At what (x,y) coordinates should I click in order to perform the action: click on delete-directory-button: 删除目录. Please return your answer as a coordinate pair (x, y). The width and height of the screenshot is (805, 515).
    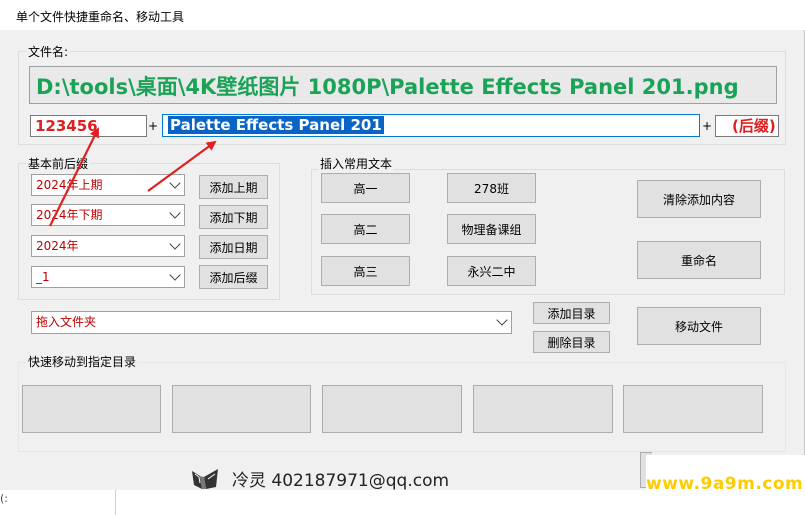
    Looking at the image, I should click on (571, 342).